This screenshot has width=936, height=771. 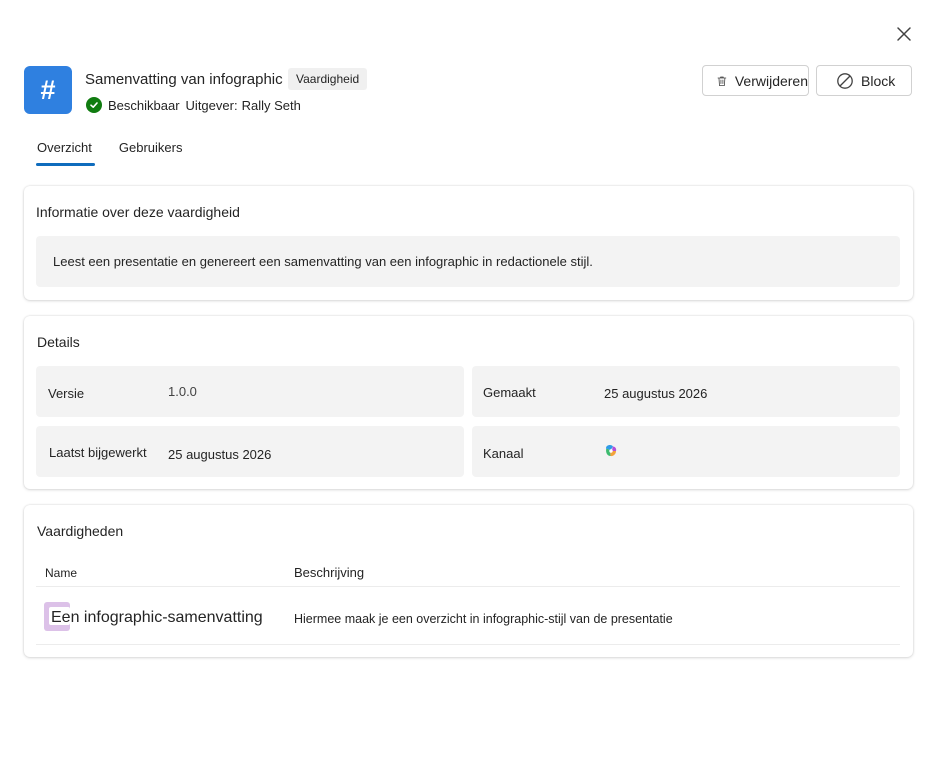 What do you see at coordinates (151, 153) in the screenshot?
I see `tab-users: Gebruikers` at bounding box center [151, 153].